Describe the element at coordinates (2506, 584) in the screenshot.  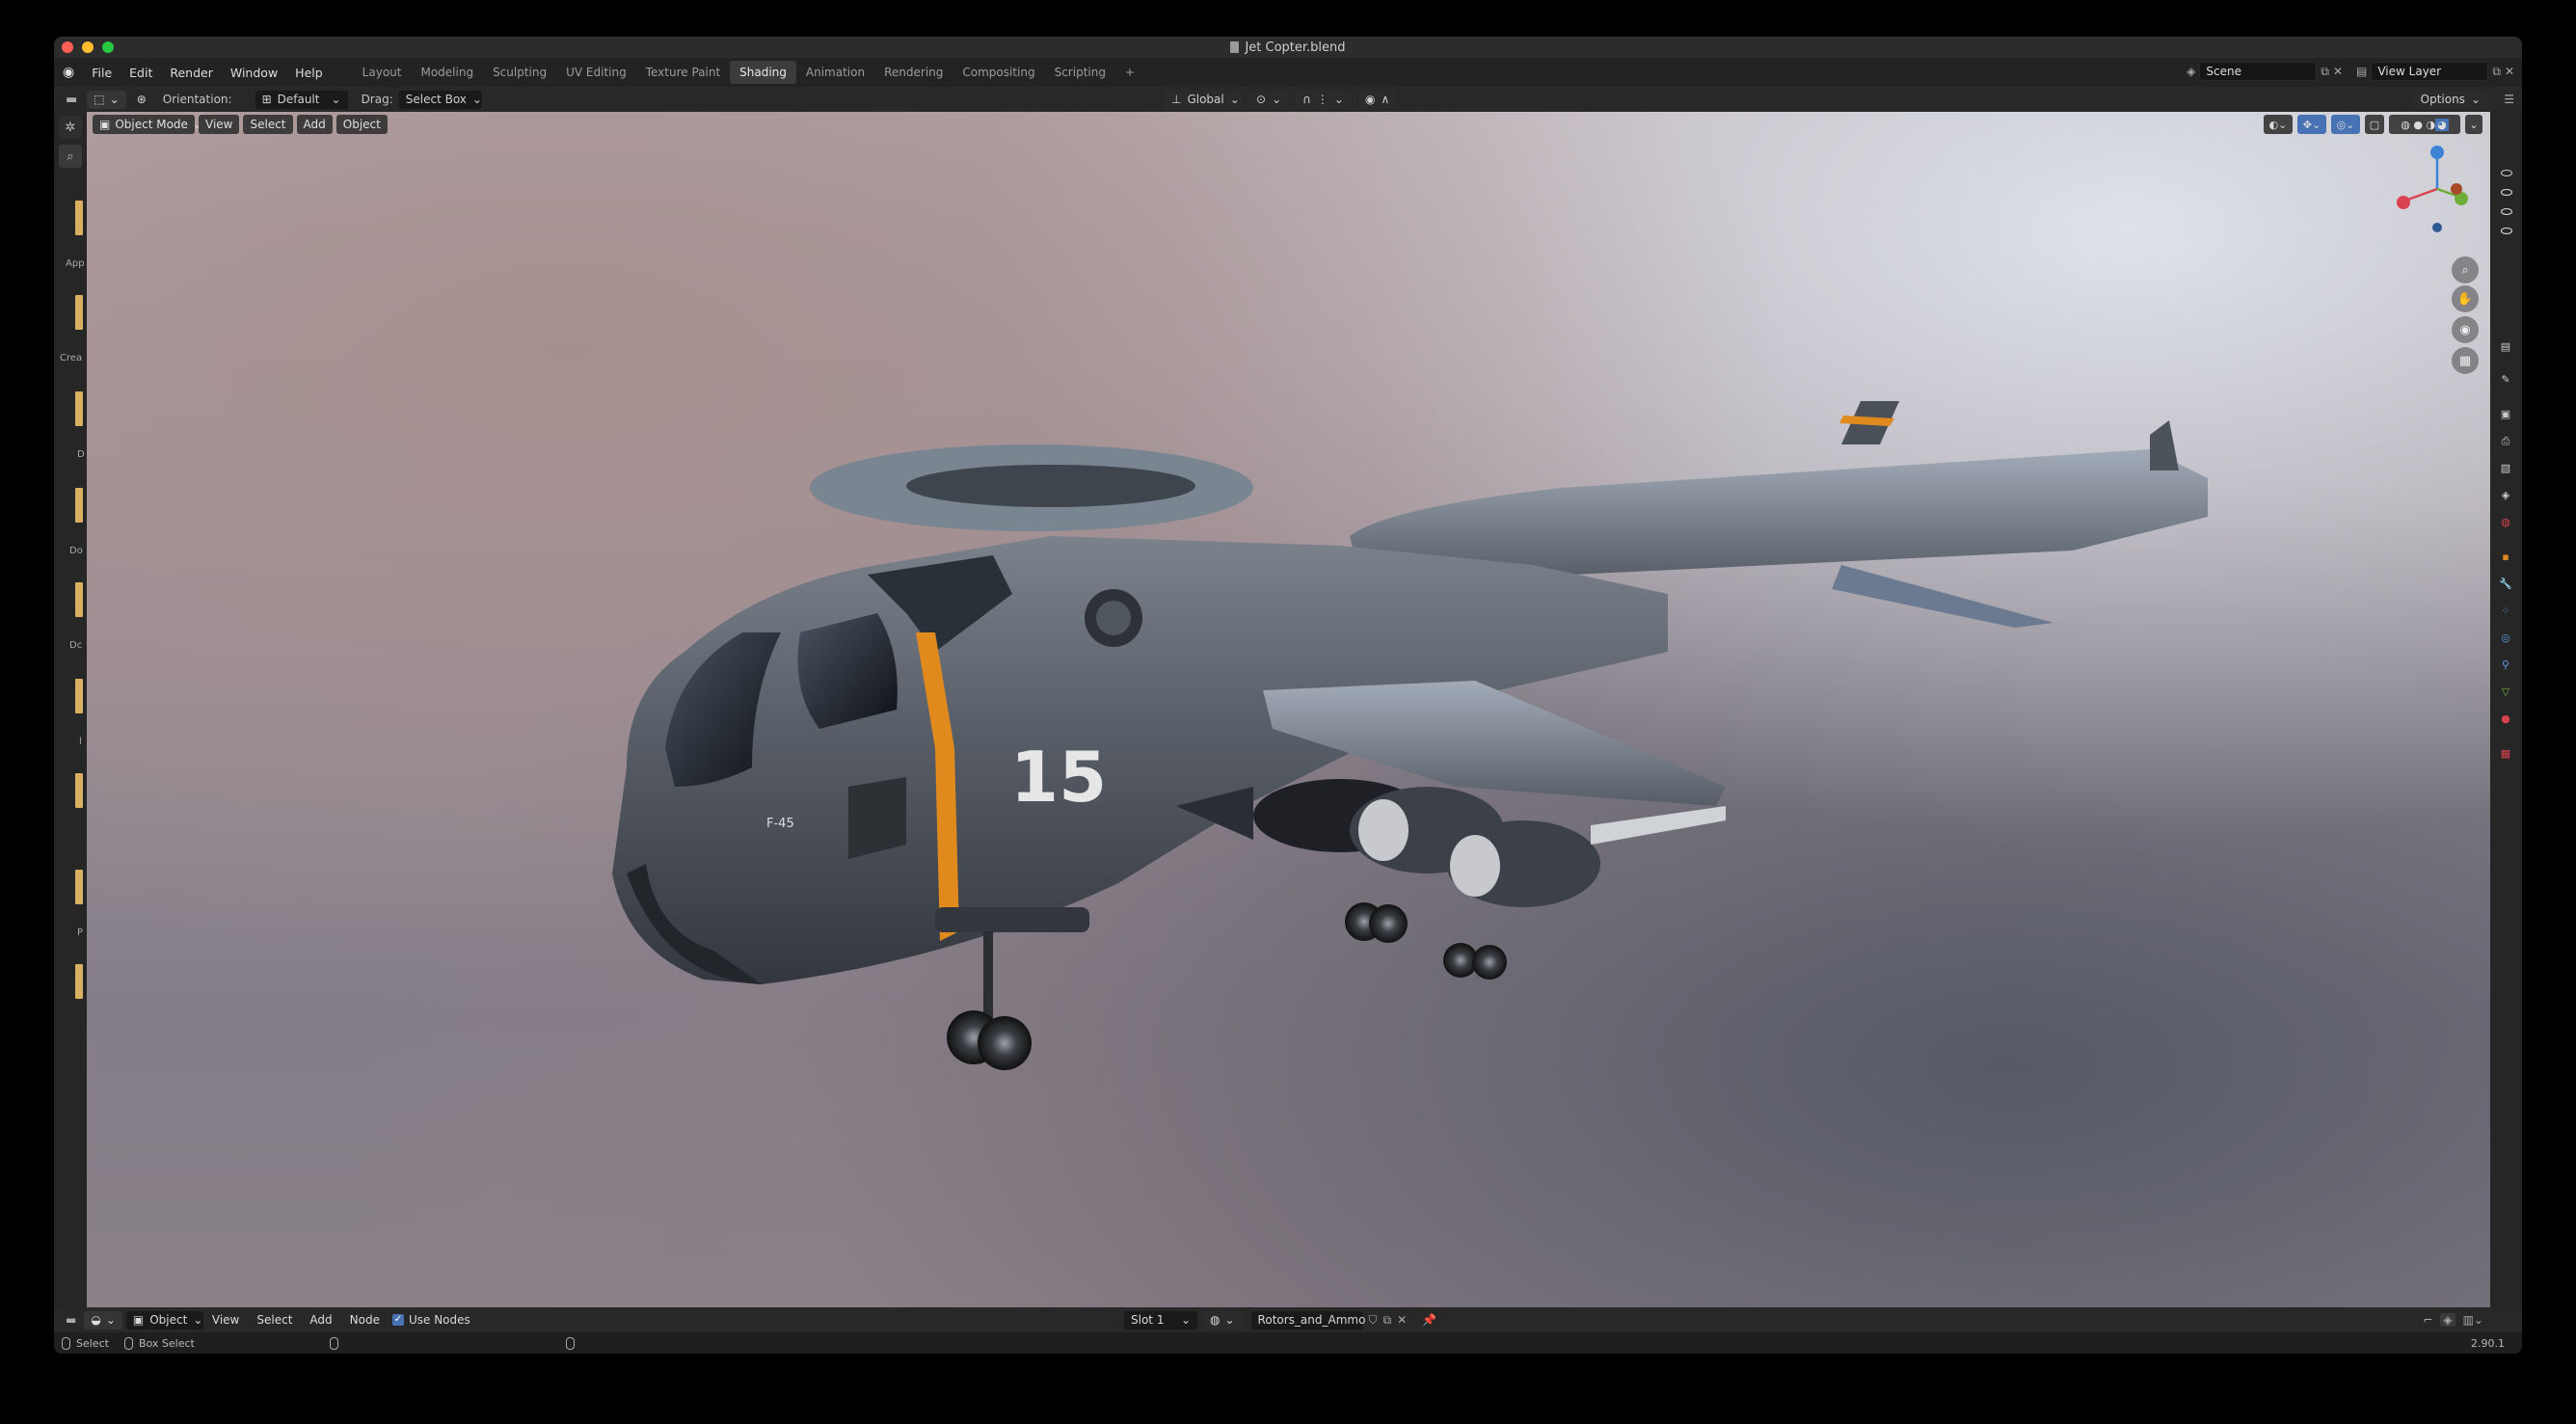
I see `modifier-properties-icon: 🔧` at that location.